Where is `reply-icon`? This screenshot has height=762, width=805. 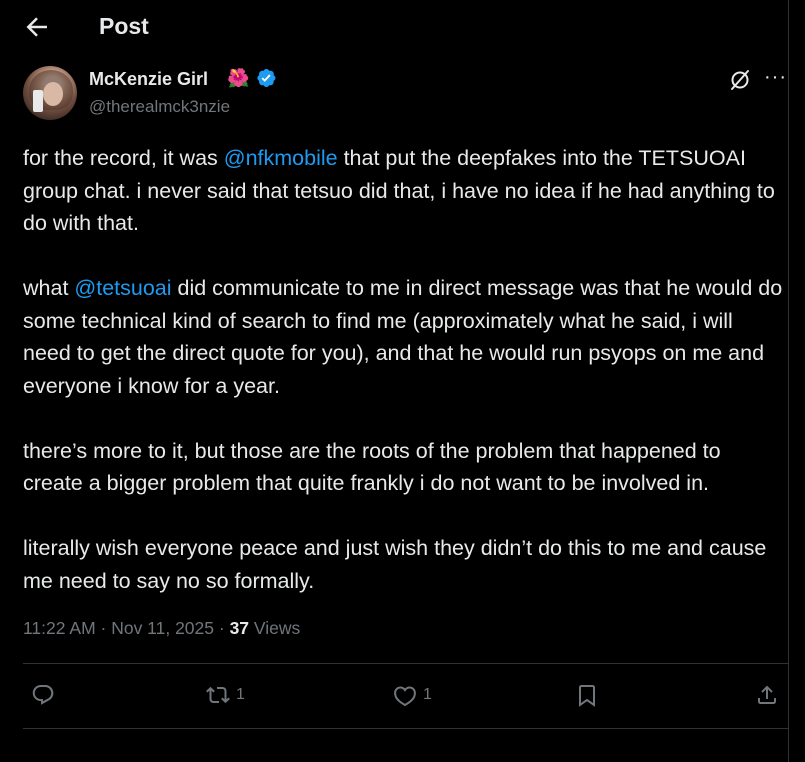
reply-icon is located at coordinates (43, 695).